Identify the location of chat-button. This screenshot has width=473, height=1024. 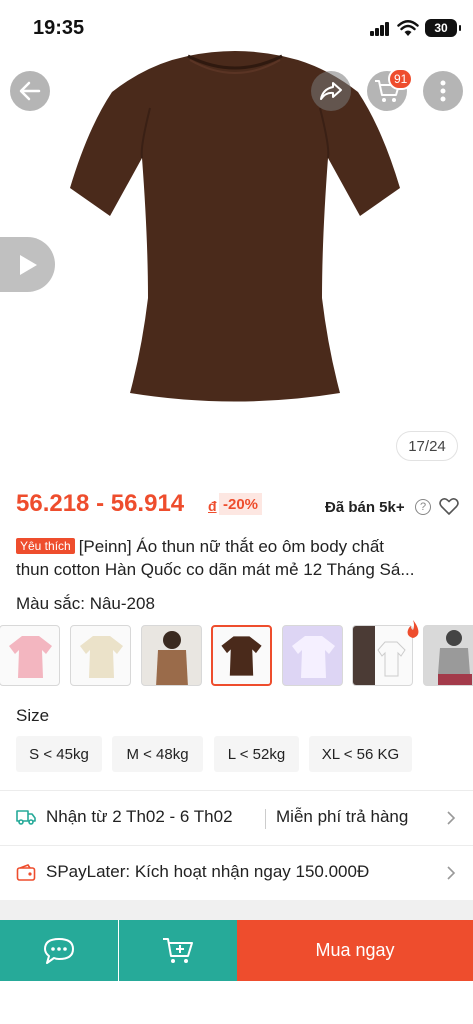
(59, 950).